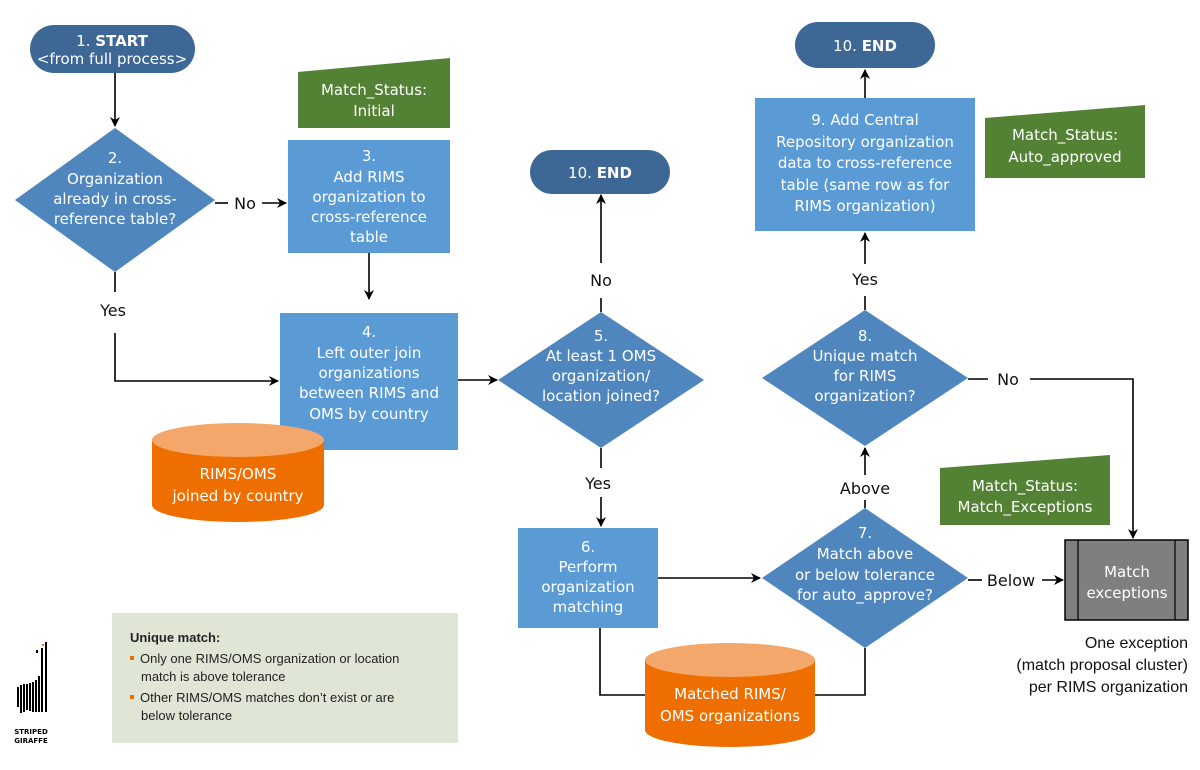  What do you see at coordinates (601, 280) in the screenshot?
I see `label-d5-no: No` at bounding box center [601, 280].